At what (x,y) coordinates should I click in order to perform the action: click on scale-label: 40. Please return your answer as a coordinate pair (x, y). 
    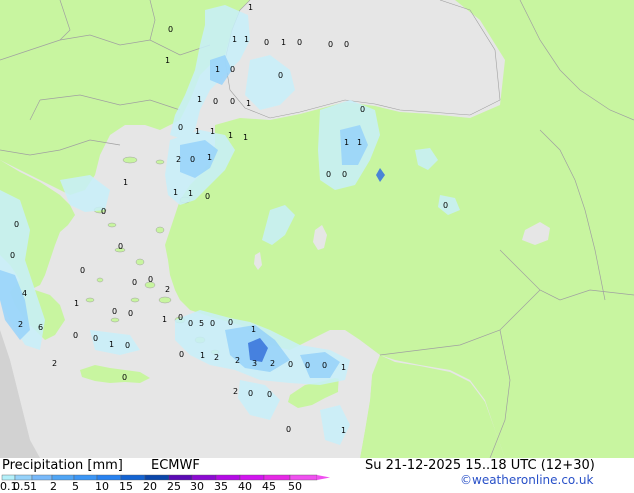
    Looking at the image, I should click on (245, 486).